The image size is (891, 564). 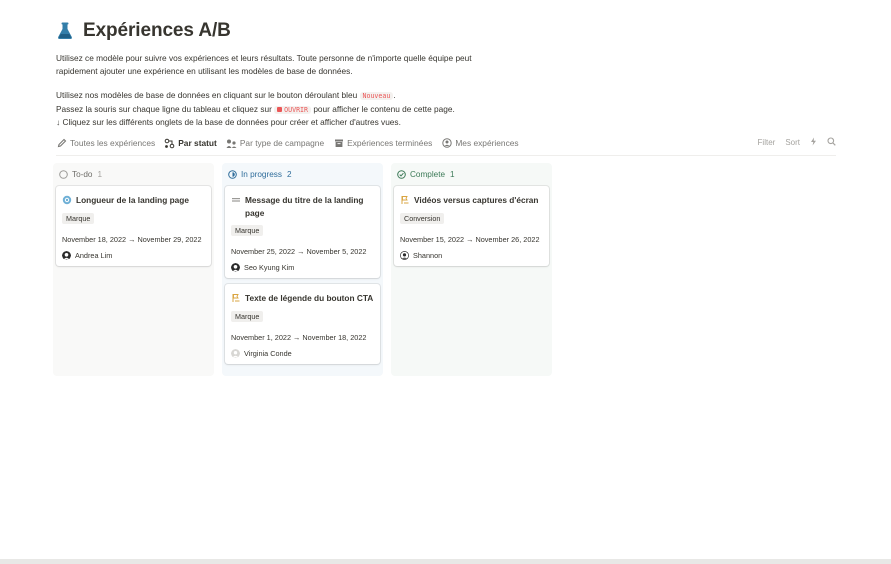 I want to click on check-circle-icon, so click(x=401, y=174).